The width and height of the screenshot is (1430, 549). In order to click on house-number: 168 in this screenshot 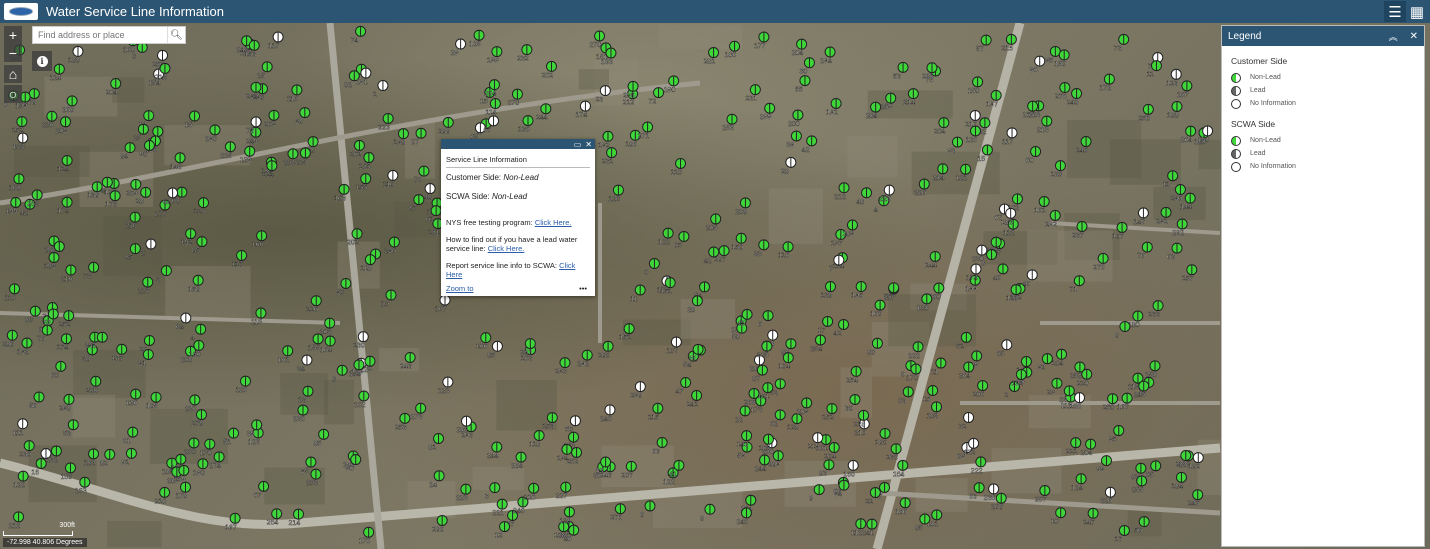, I will do `click(15, 188)`.